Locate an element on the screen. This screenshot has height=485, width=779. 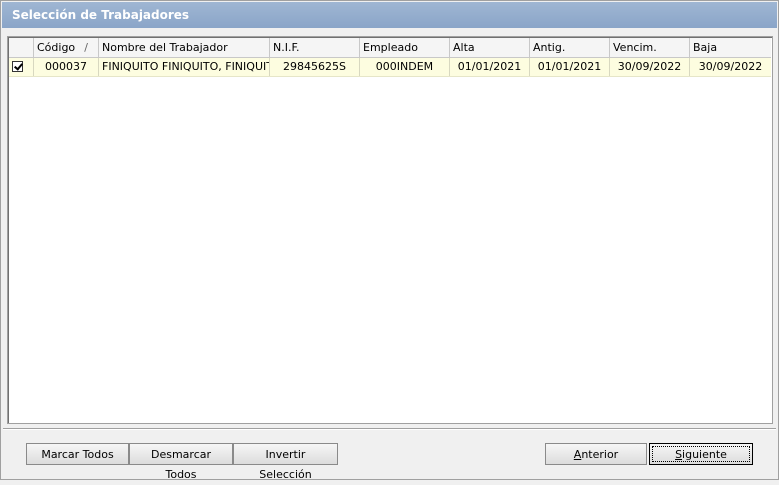
cell-alta: 01/01/2021 is located at coordinates (490, 67).